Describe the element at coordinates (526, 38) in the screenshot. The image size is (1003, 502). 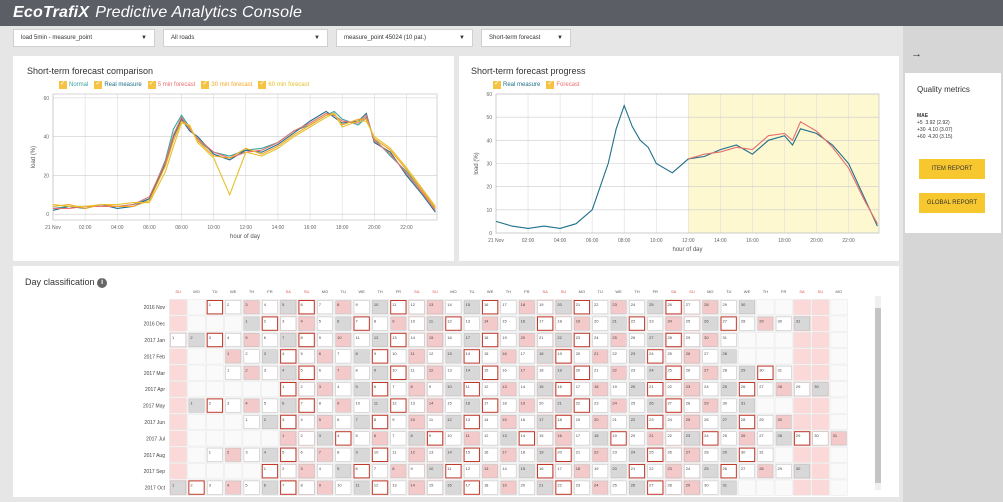
I see `forecast-mode-select: Short-term forecast ▼` at that location.